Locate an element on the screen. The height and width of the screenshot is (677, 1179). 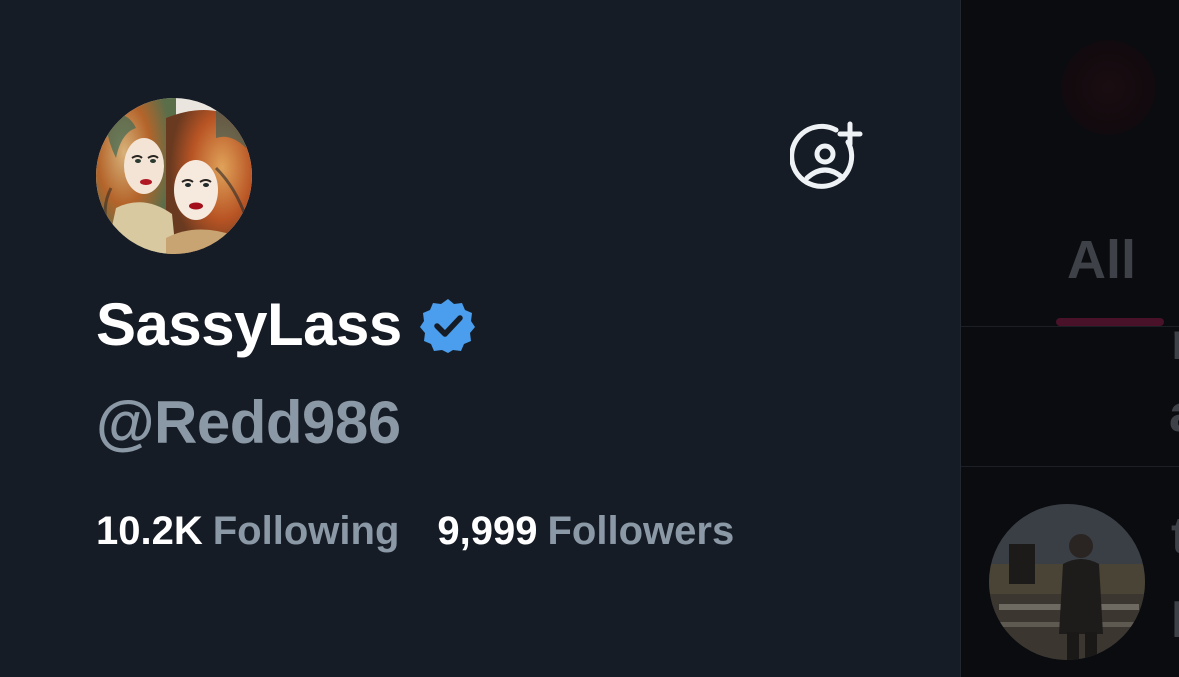
background-text-fragment: a is located at coordinates (1174, 414).